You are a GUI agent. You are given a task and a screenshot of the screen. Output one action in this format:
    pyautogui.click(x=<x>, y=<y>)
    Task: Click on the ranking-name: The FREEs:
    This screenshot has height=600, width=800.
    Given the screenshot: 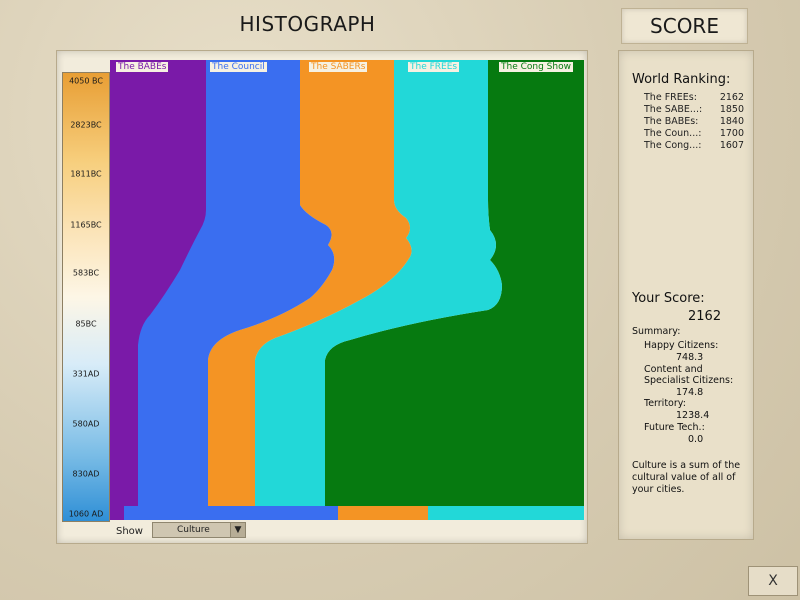 What is the action you would take?
    pyautogui.click(x=670, y=97)
    